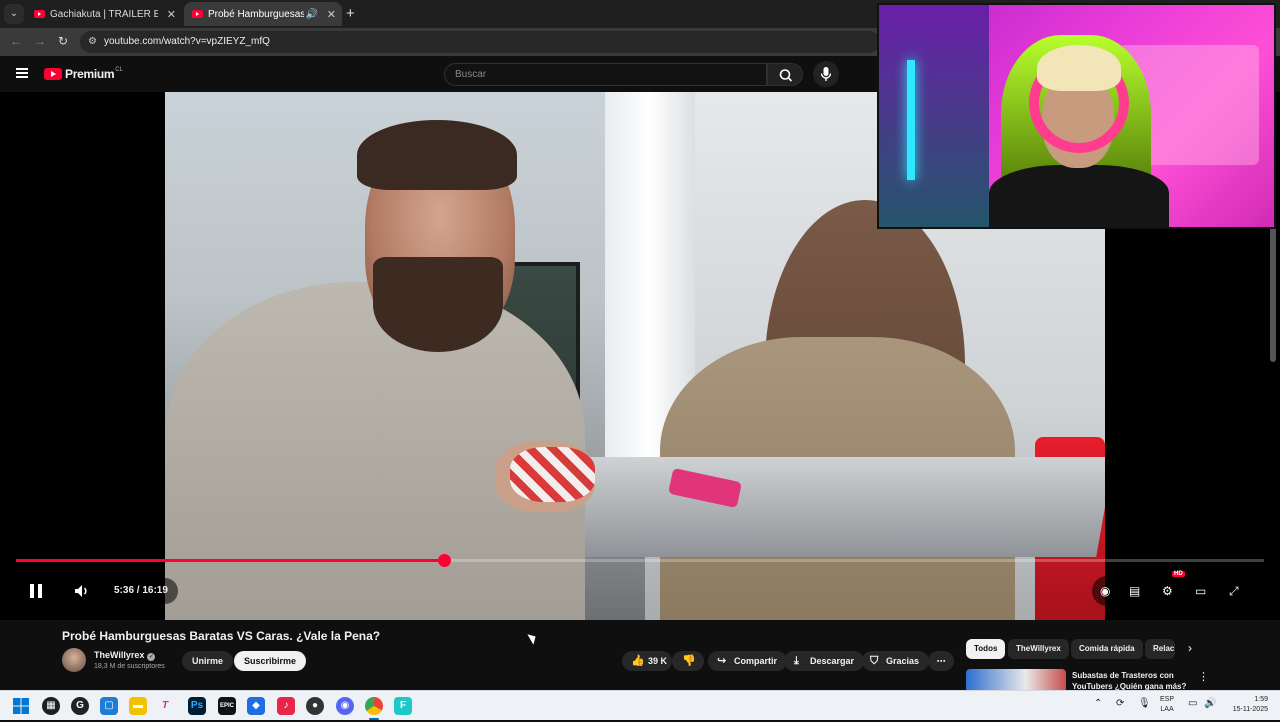 Image resolution: width=1280 pixels, height=722 pixels. What do you see at coordinates (911, 120) in the screenshot?
I see `cam-neon-light` at bounding box center [911, 120].